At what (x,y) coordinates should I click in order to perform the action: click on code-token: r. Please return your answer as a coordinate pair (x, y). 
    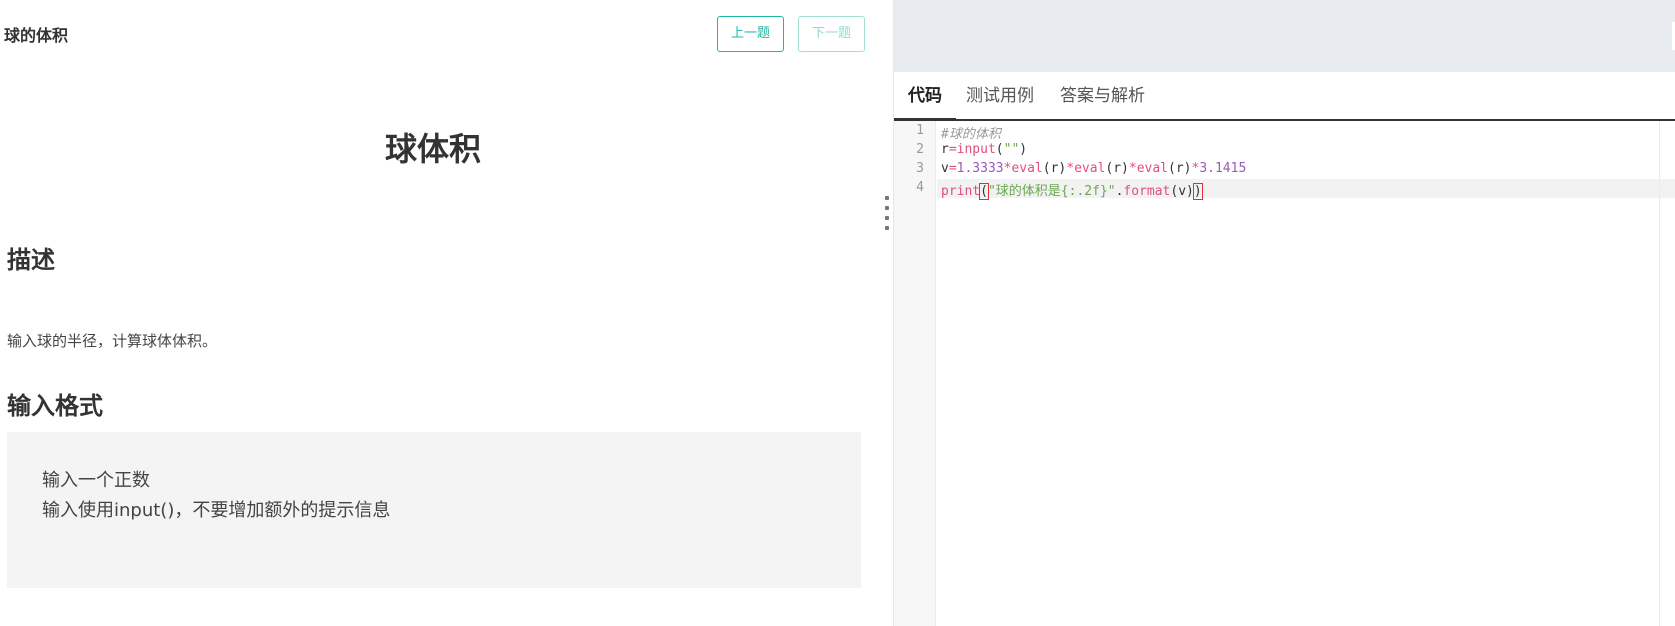
    Looking at the image, I should click on (945, 149).